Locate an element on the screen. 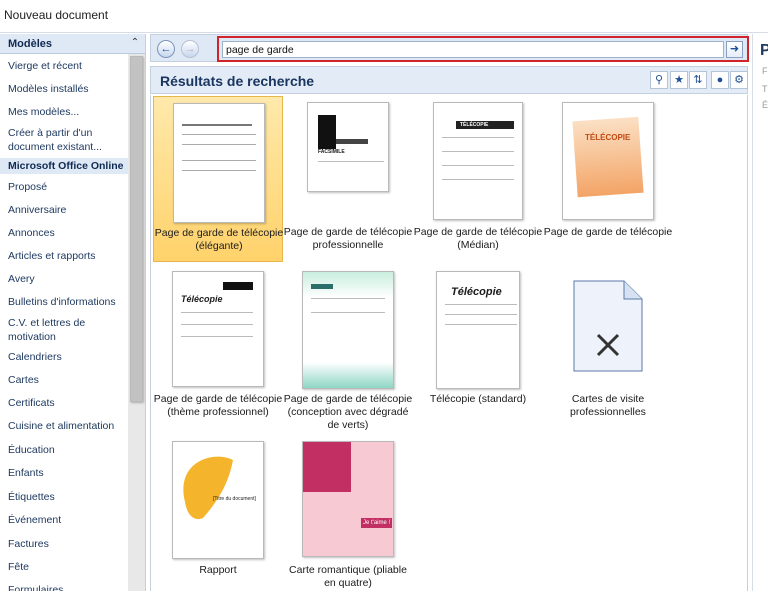 The width and height of the screenshot is (768, 591). chevron-up-icon: ⌃ is located at coordinates (135, 43).